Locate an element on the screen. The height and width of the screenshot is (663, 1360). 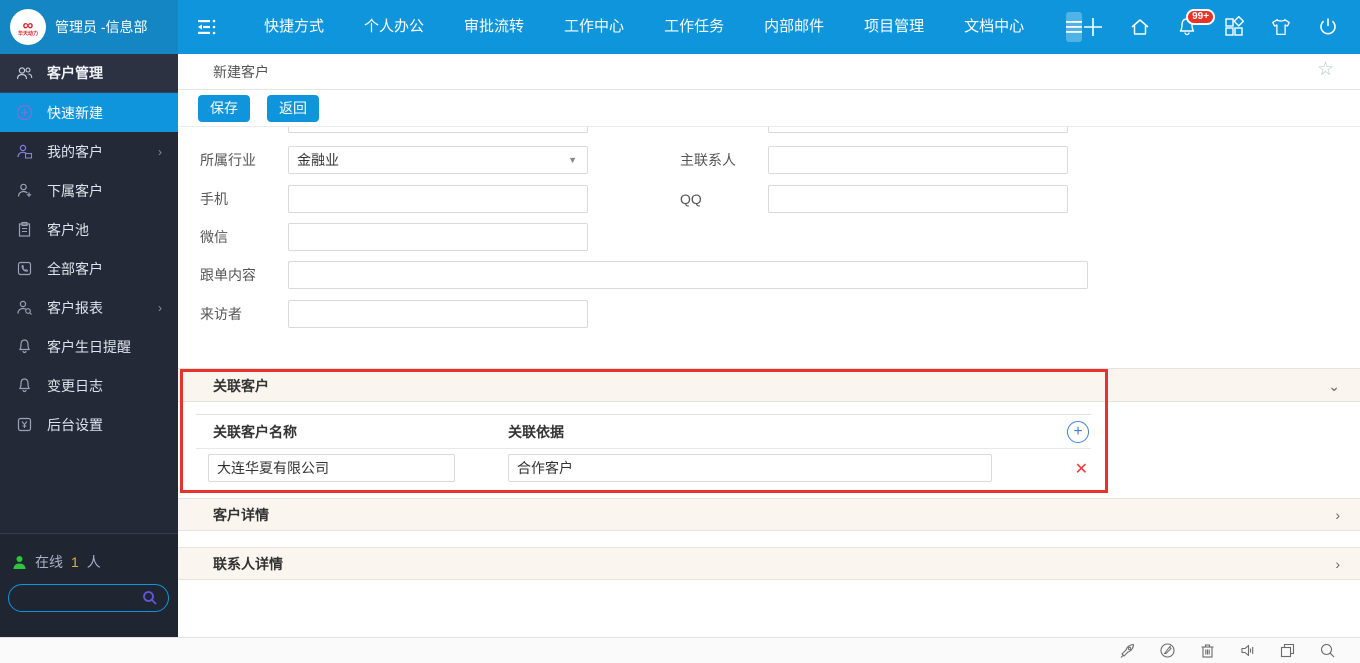
visitor-field is located at coordinates (438, 314).